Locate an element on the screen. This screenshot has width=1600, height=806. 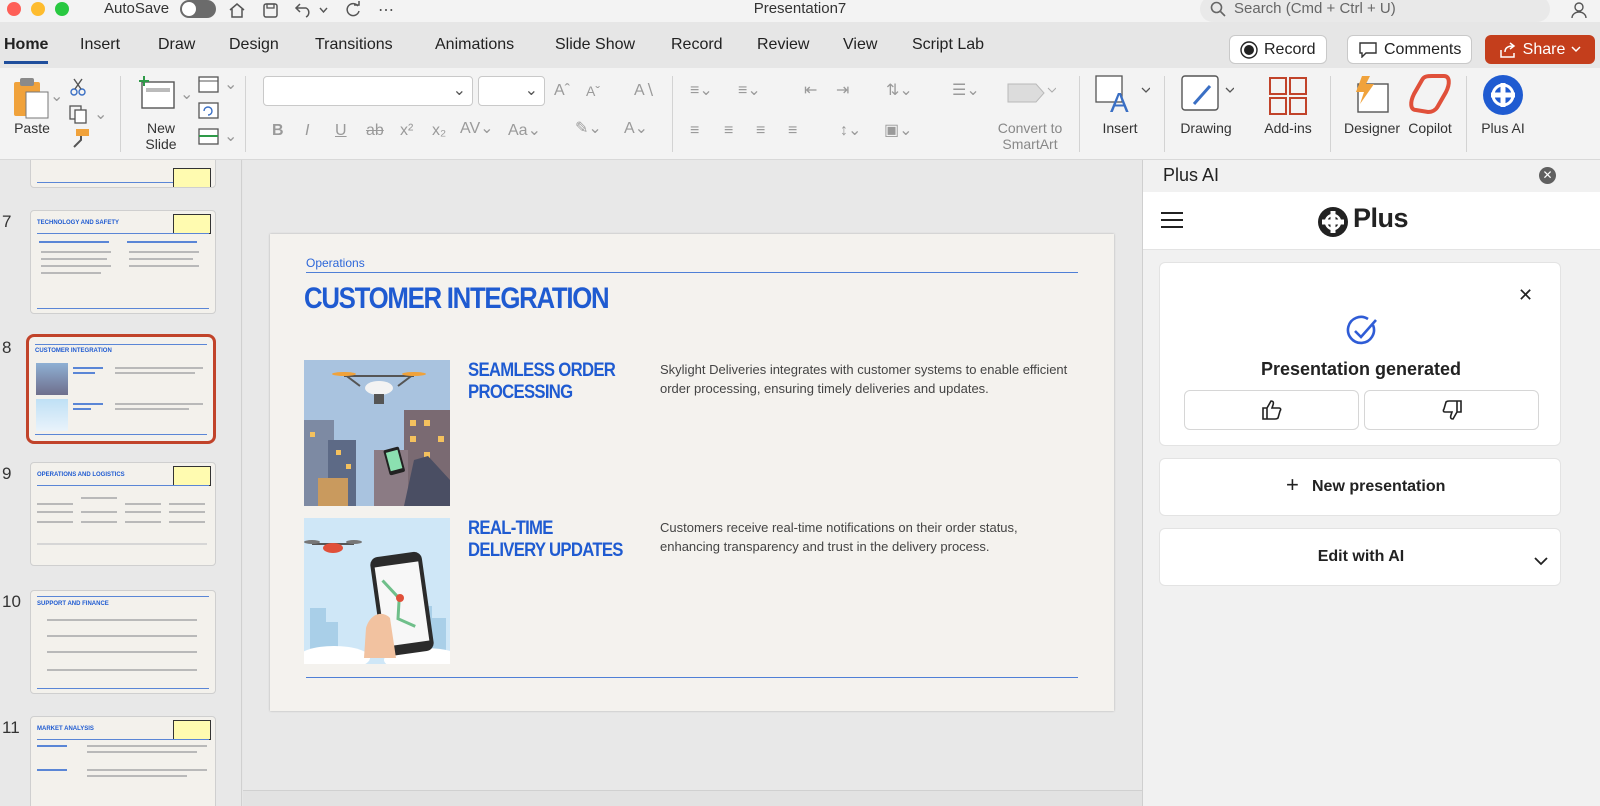
slide-thumbnail-8-selected: CUSTOMER INTEGRATION is located at coordinates (121, 389).